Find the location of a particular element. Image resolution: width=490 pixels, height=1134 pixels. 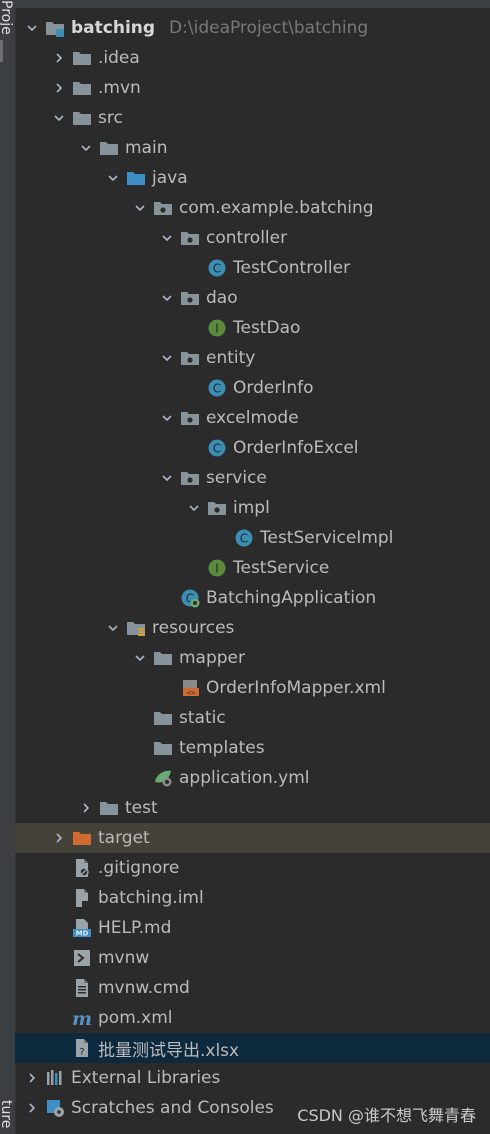

tree-node-batching: batching D:\ideaProject\batching is located at coordinates (252, 28).